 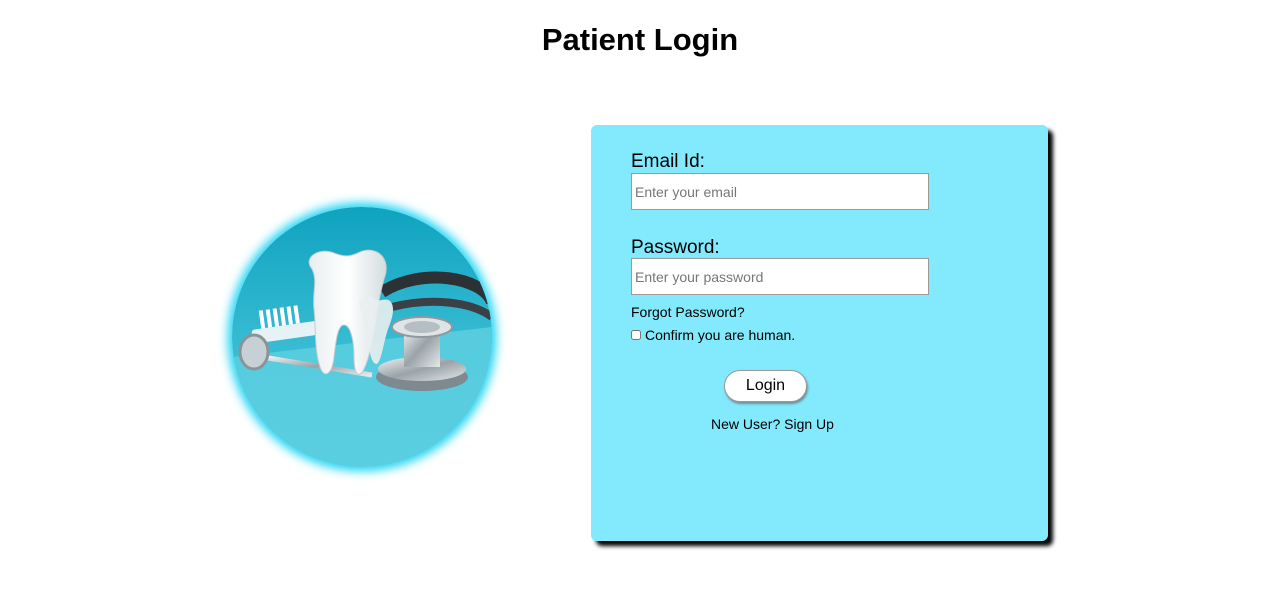 What do you see at coordinates (765, 386) in the screenshot?
I see `login-button: Login` at bounding box center [765, 386].